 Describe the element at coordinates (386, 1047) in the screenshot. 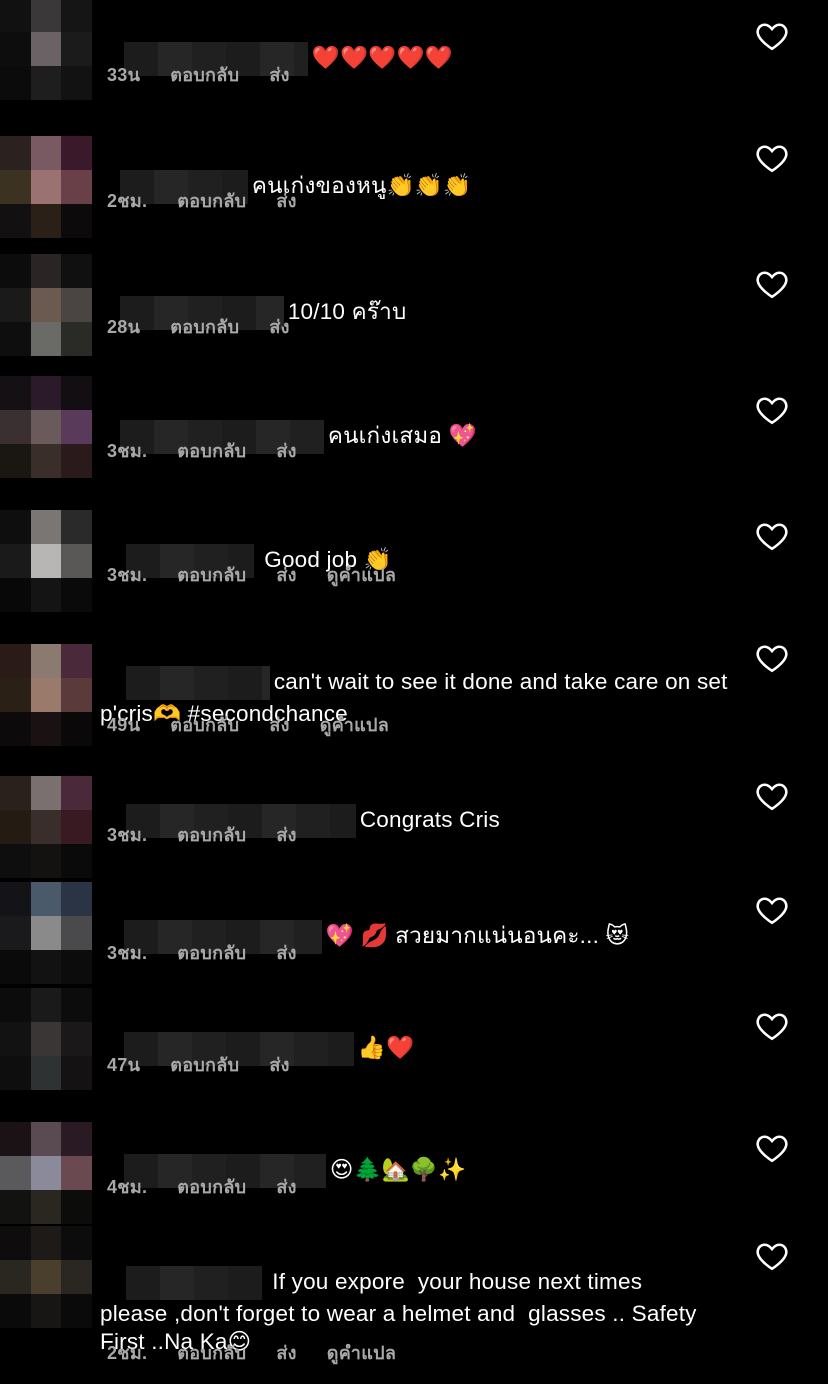

I see `comment-body: 👍❤️` at that location.